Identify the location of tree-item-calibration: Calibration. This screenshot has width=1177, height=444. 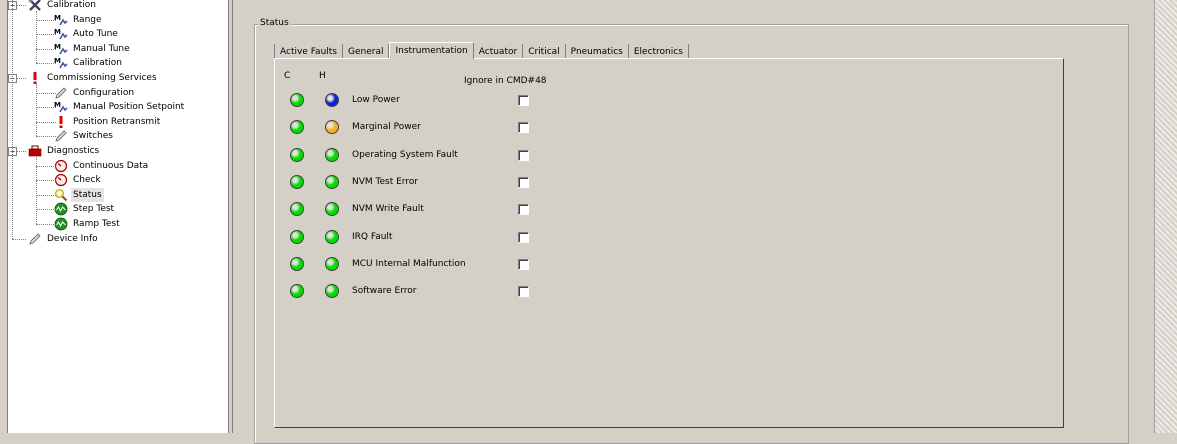
(63, 6).